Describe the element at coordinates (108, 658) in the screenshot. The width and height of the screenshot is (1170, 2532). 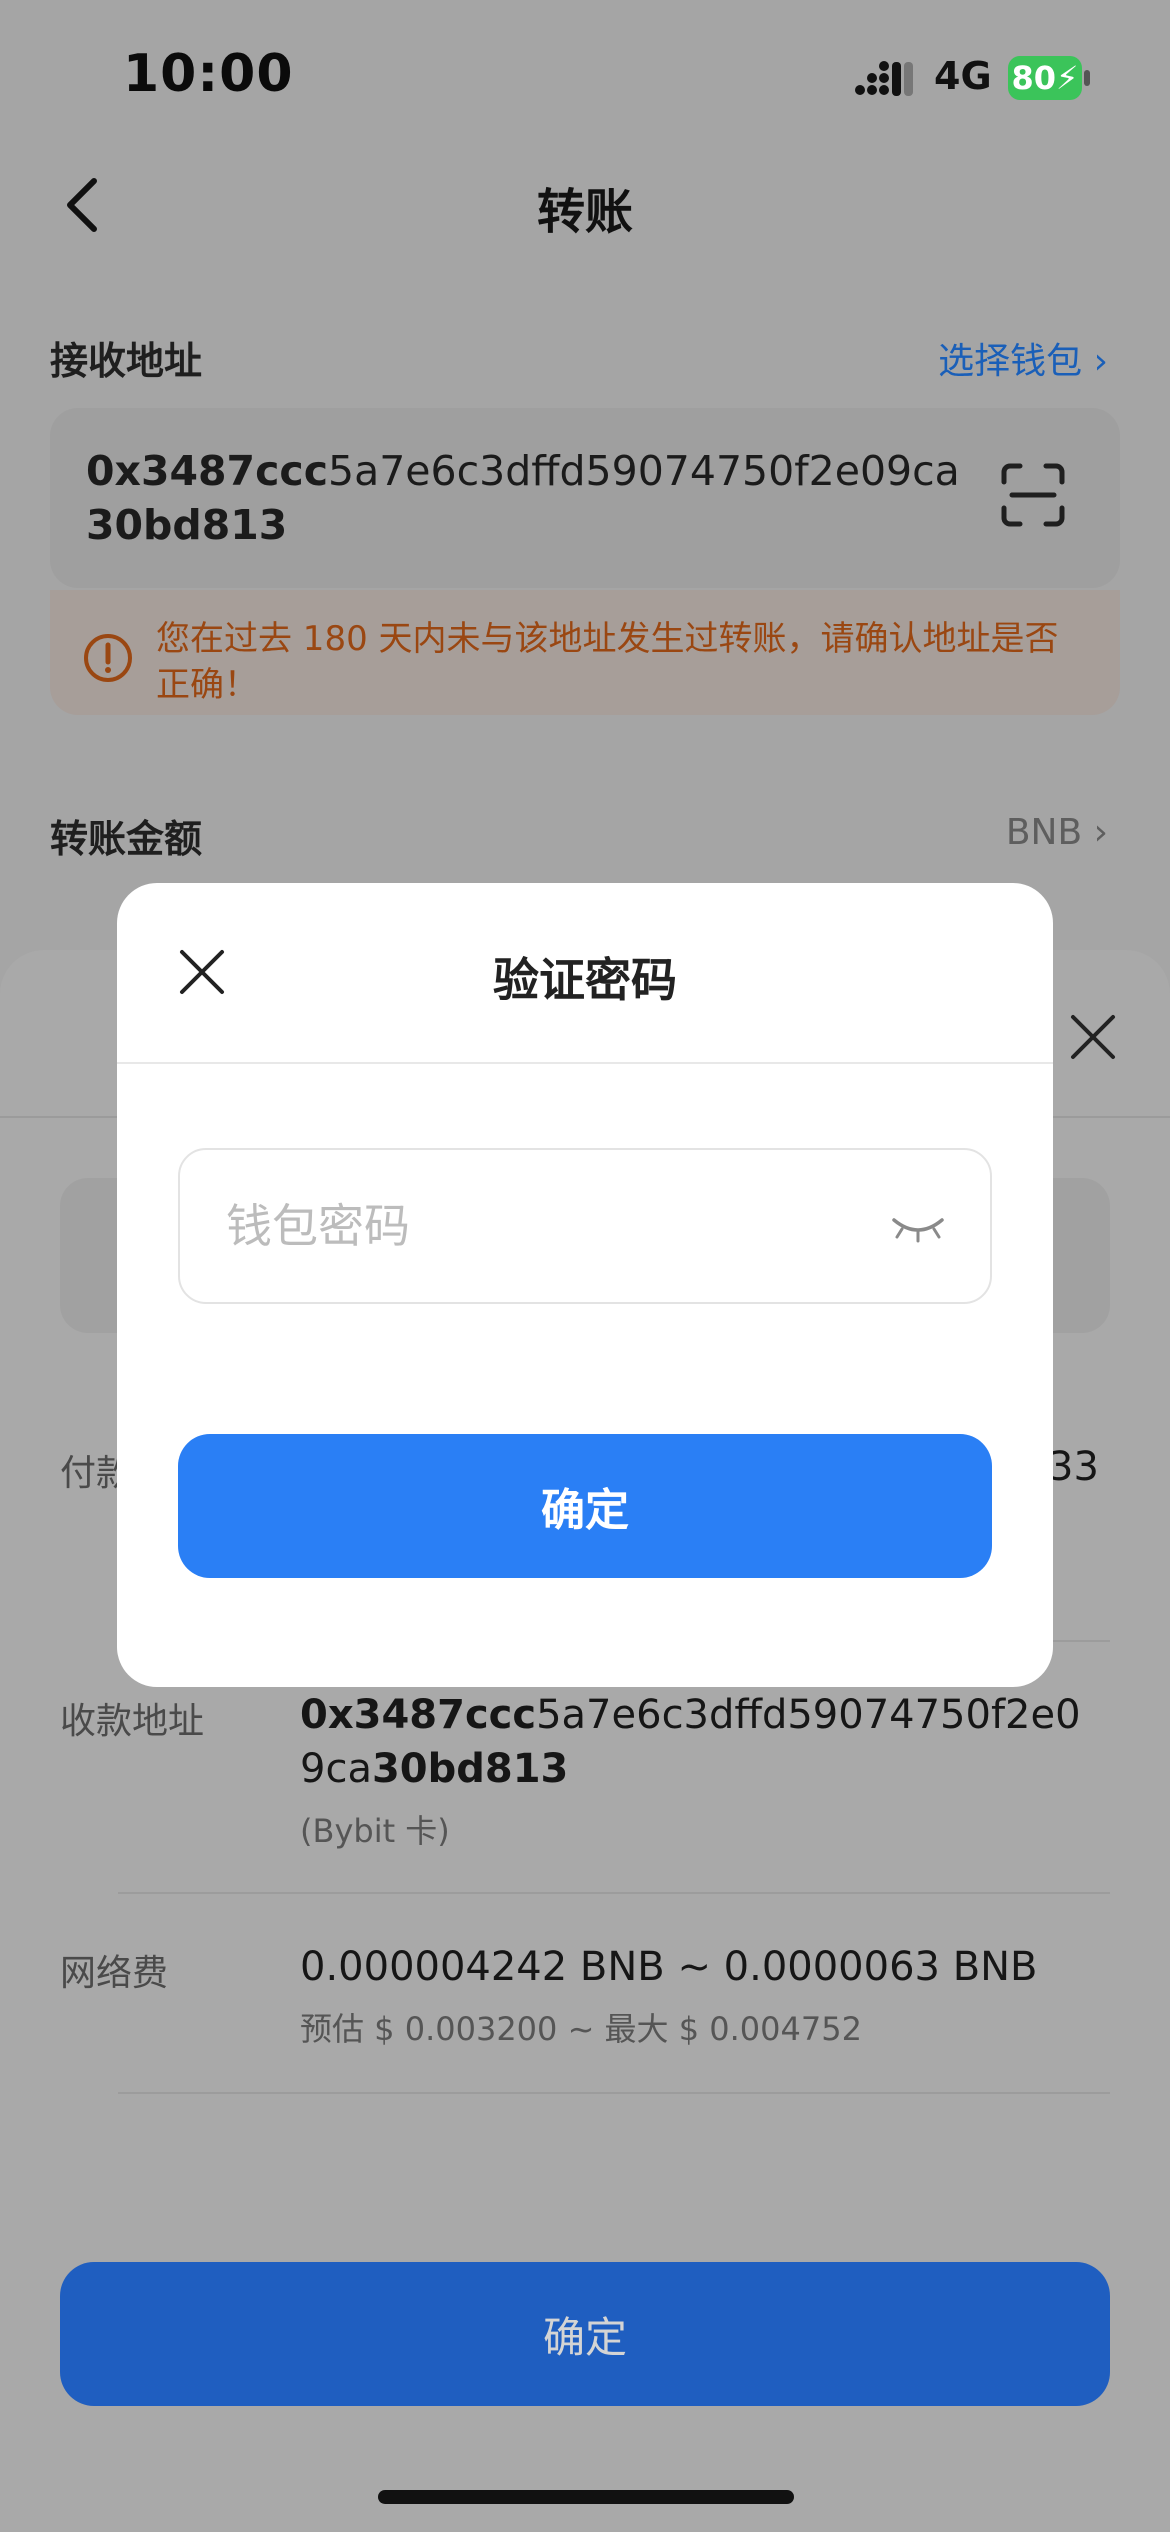
I see `warning-icon` at that location.